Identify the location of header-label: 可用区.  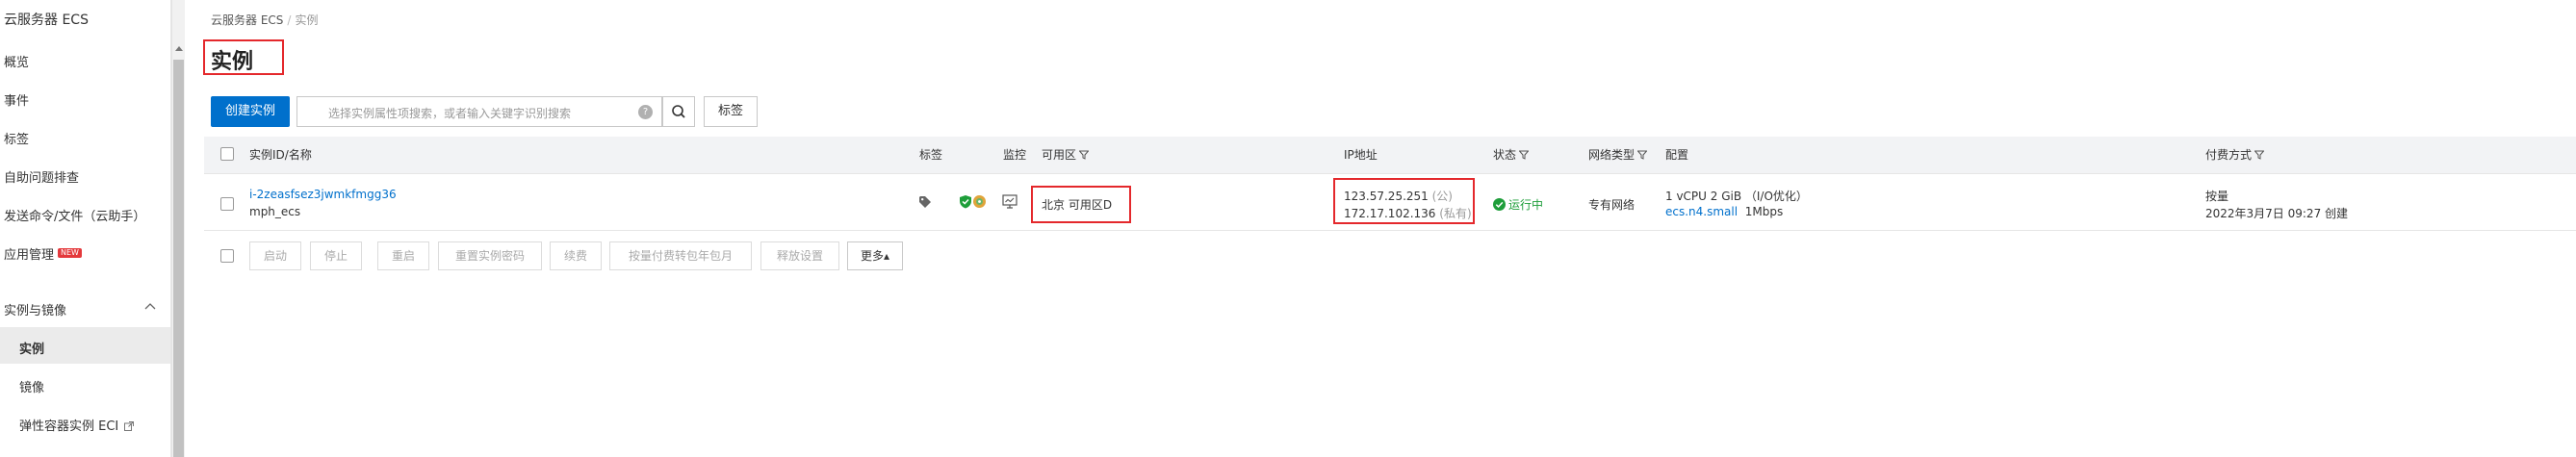
(1060, 155).